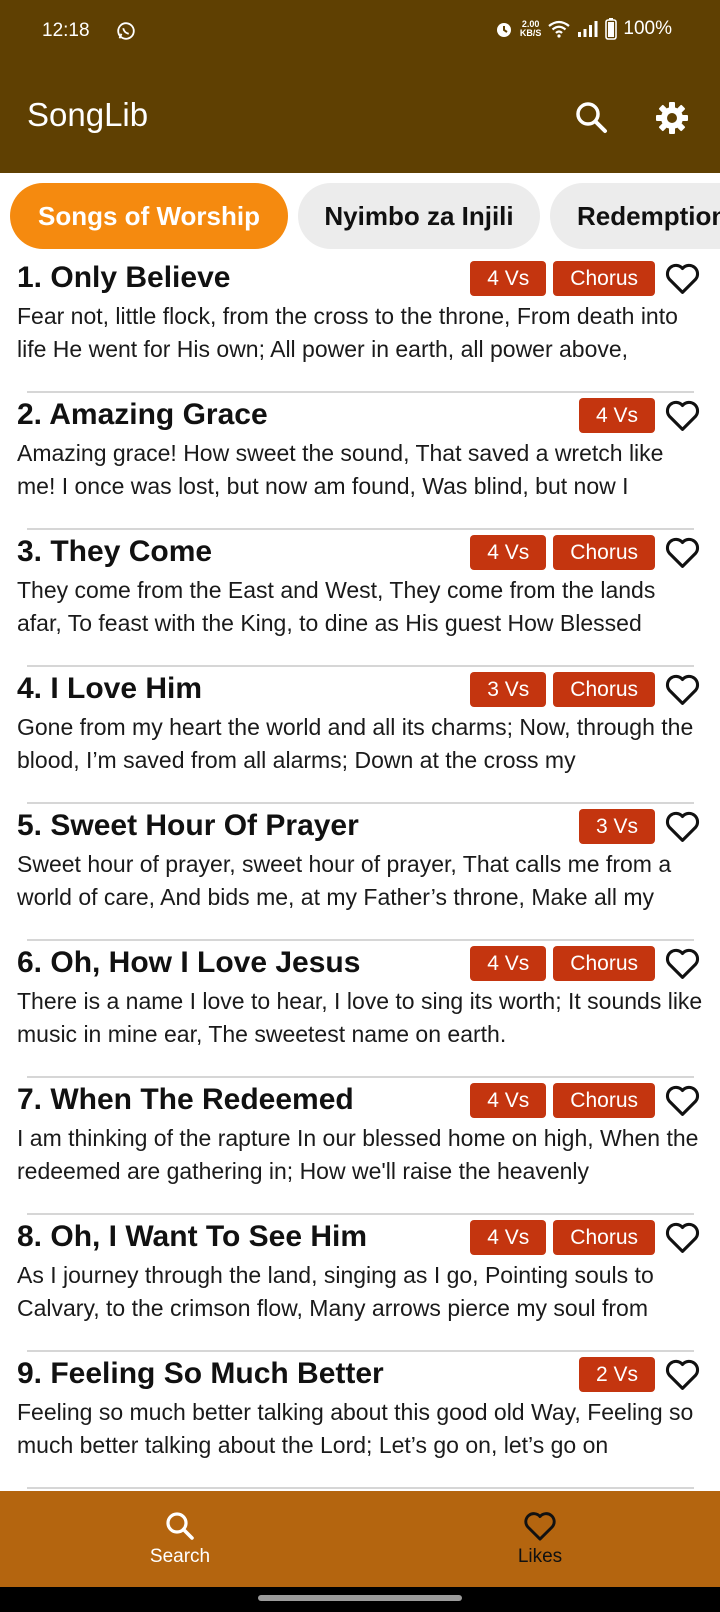 This screenshot has width=720, height=1612. What do you see at coordinates (142, 414) in the screenshot?
I see `song-title: 2. Amazing Grace` at bounding box center [142, 414].